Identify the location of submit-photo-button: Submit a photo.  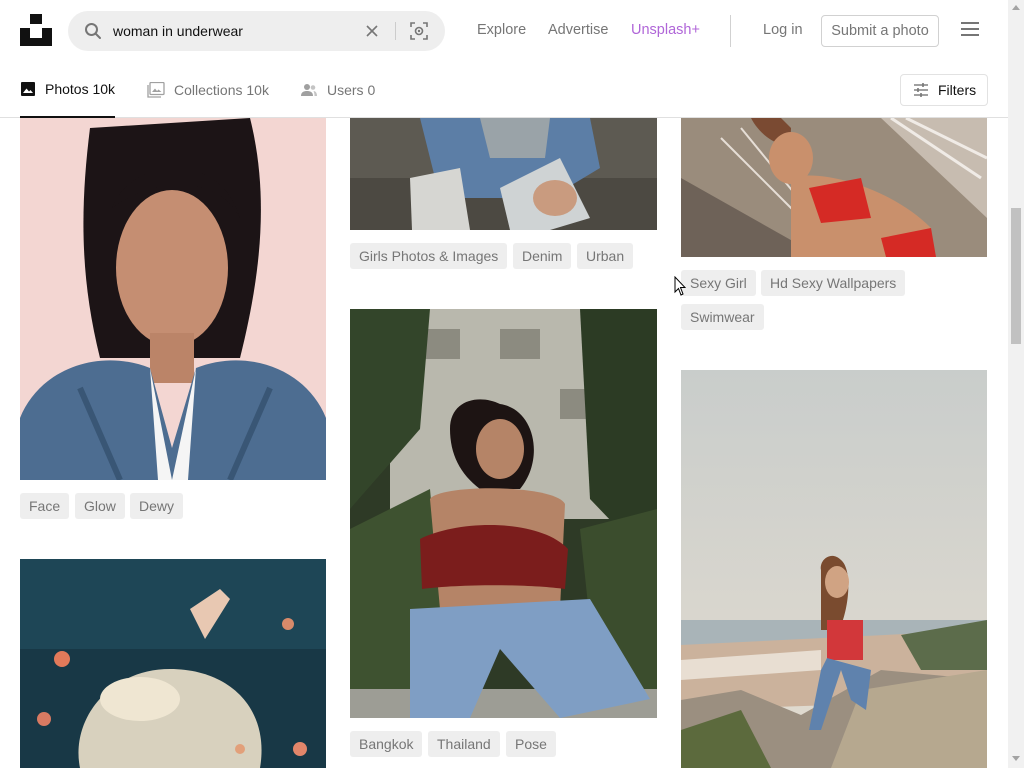
(880, 31).